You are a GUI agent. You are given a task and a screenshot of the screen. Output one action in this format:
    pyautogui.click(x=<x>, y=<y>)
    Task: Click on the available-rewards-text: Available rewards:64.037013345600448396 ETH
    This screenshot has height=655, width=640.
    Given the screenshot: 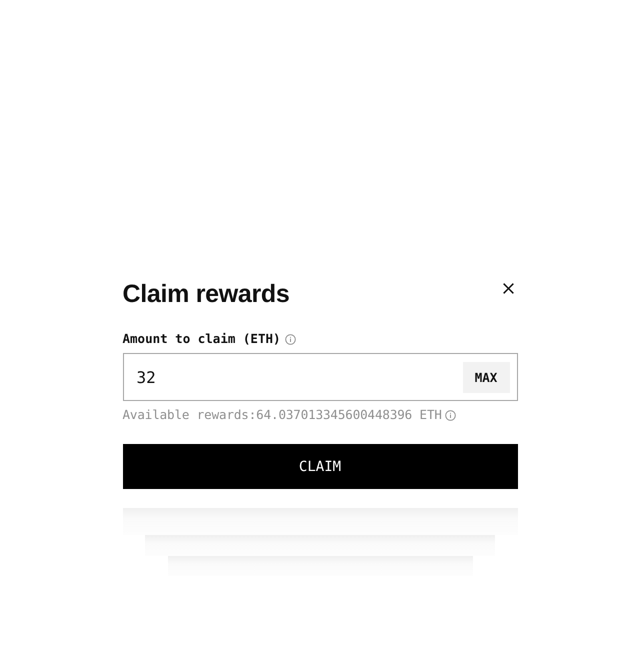 What is the action you would take?
    pyautogui.click(x=282, y=415)
    